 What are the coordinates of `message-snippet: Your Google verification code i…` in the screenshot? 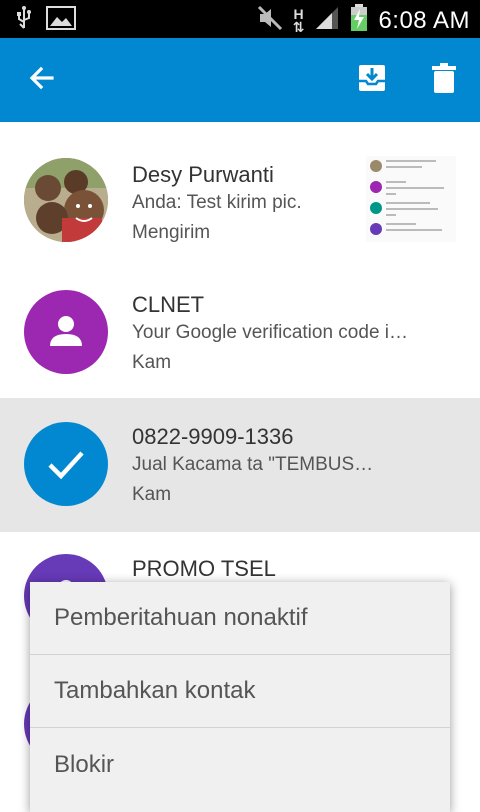 It's located at (270, 332).